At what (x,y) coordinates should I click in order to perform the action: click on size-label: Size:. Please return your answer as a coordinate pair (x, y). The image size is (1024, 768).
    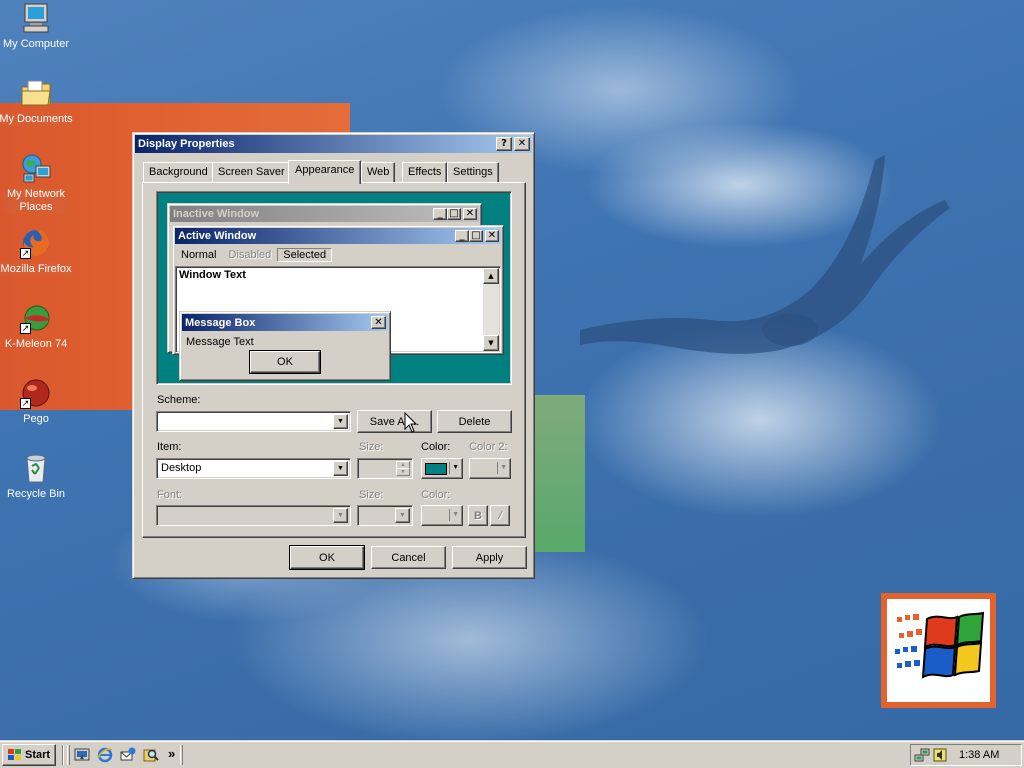
    Looking at the image, I should click on (371, 447).